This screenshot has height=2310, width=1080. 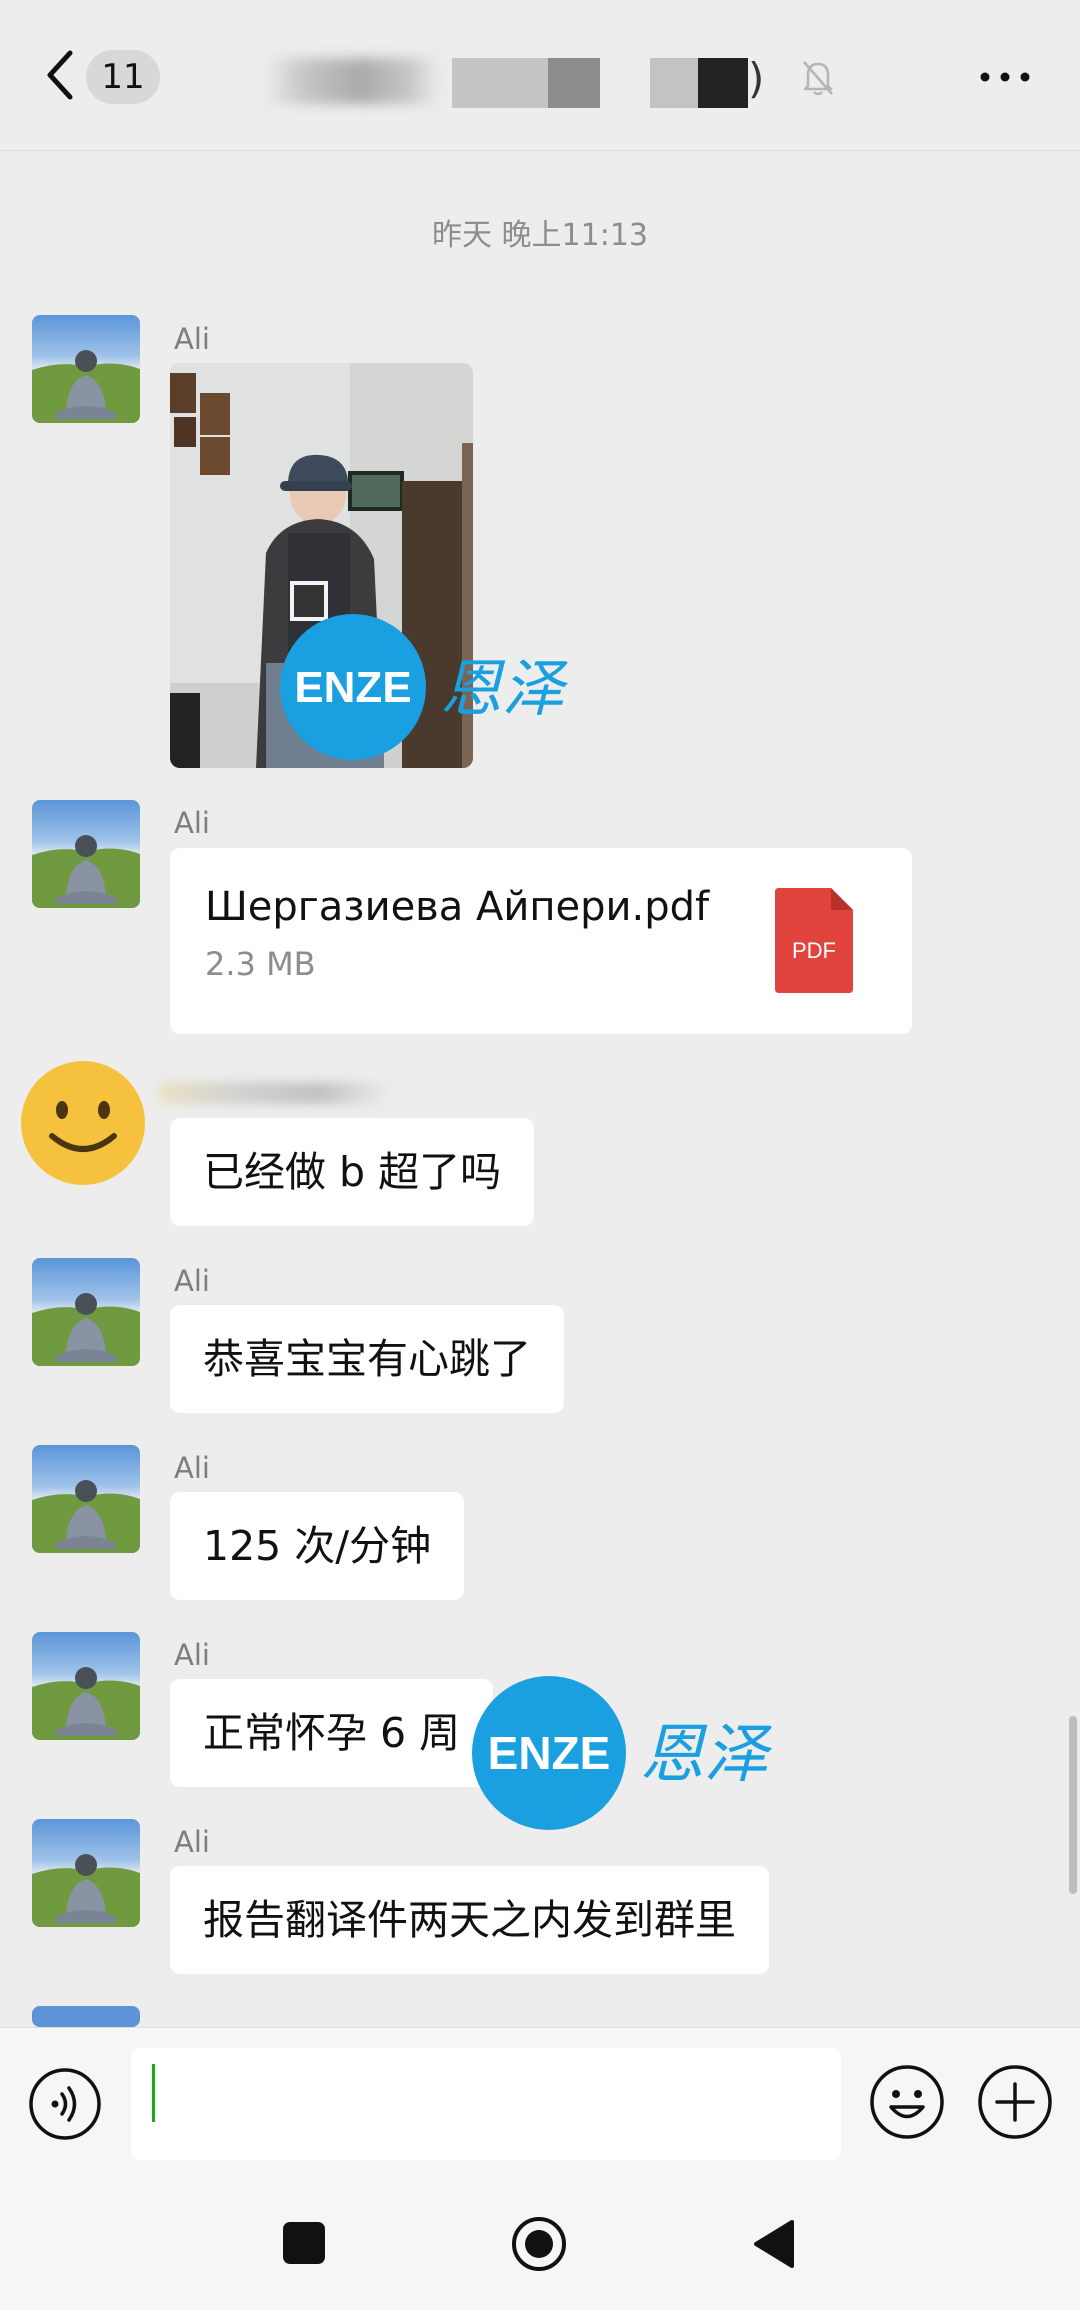 I want to click on message-bubble: 正常怀孕 6 周, so click(x=332, y=1733).